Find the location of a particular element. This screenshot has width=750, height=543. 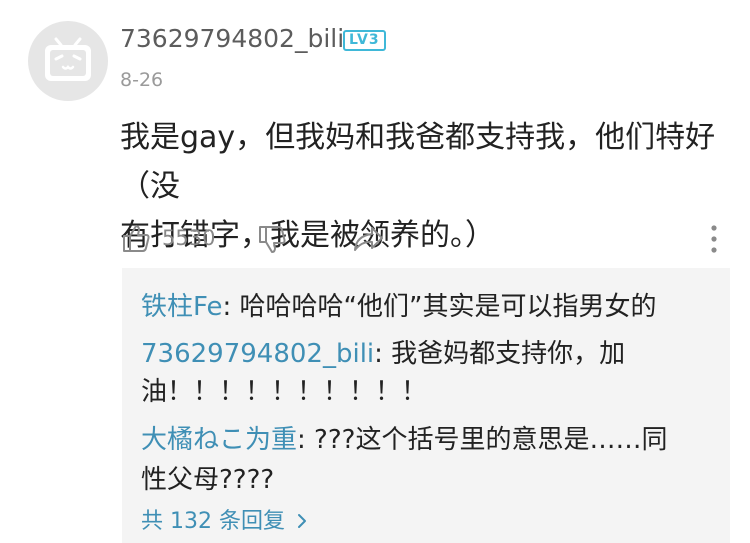

reply-text: : ???这个括号里的意思是……同 is located at coordinates (482, 440).